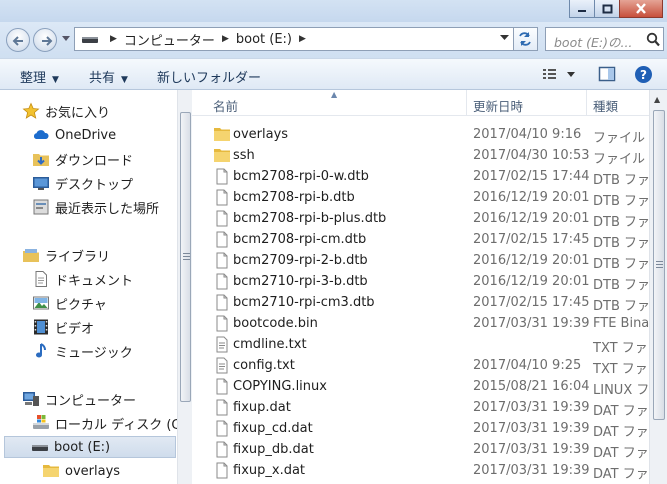  What do you see at coordinates (420, 366) in the screenshot?
I see `file-row: config.txt 2017/04/10 9:25 TXT ファ` at bounding box center [420, 366].